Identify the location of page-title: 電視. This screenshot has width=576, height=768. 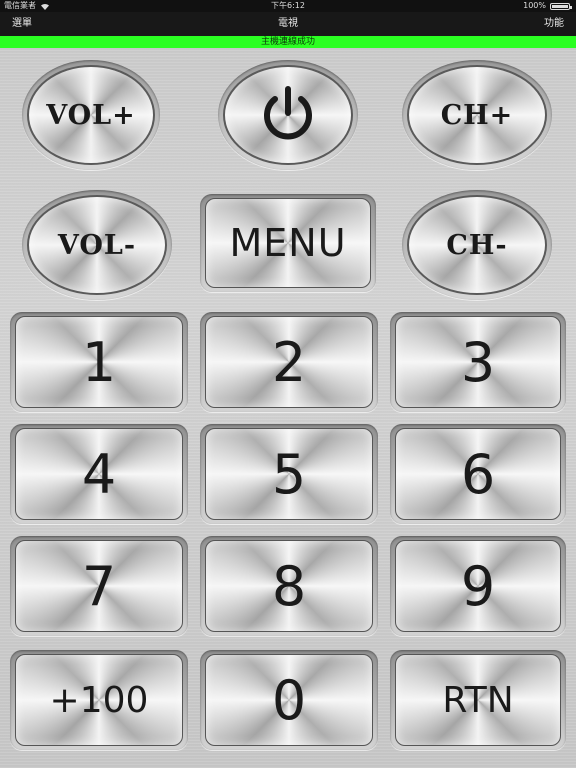
(288, 23).